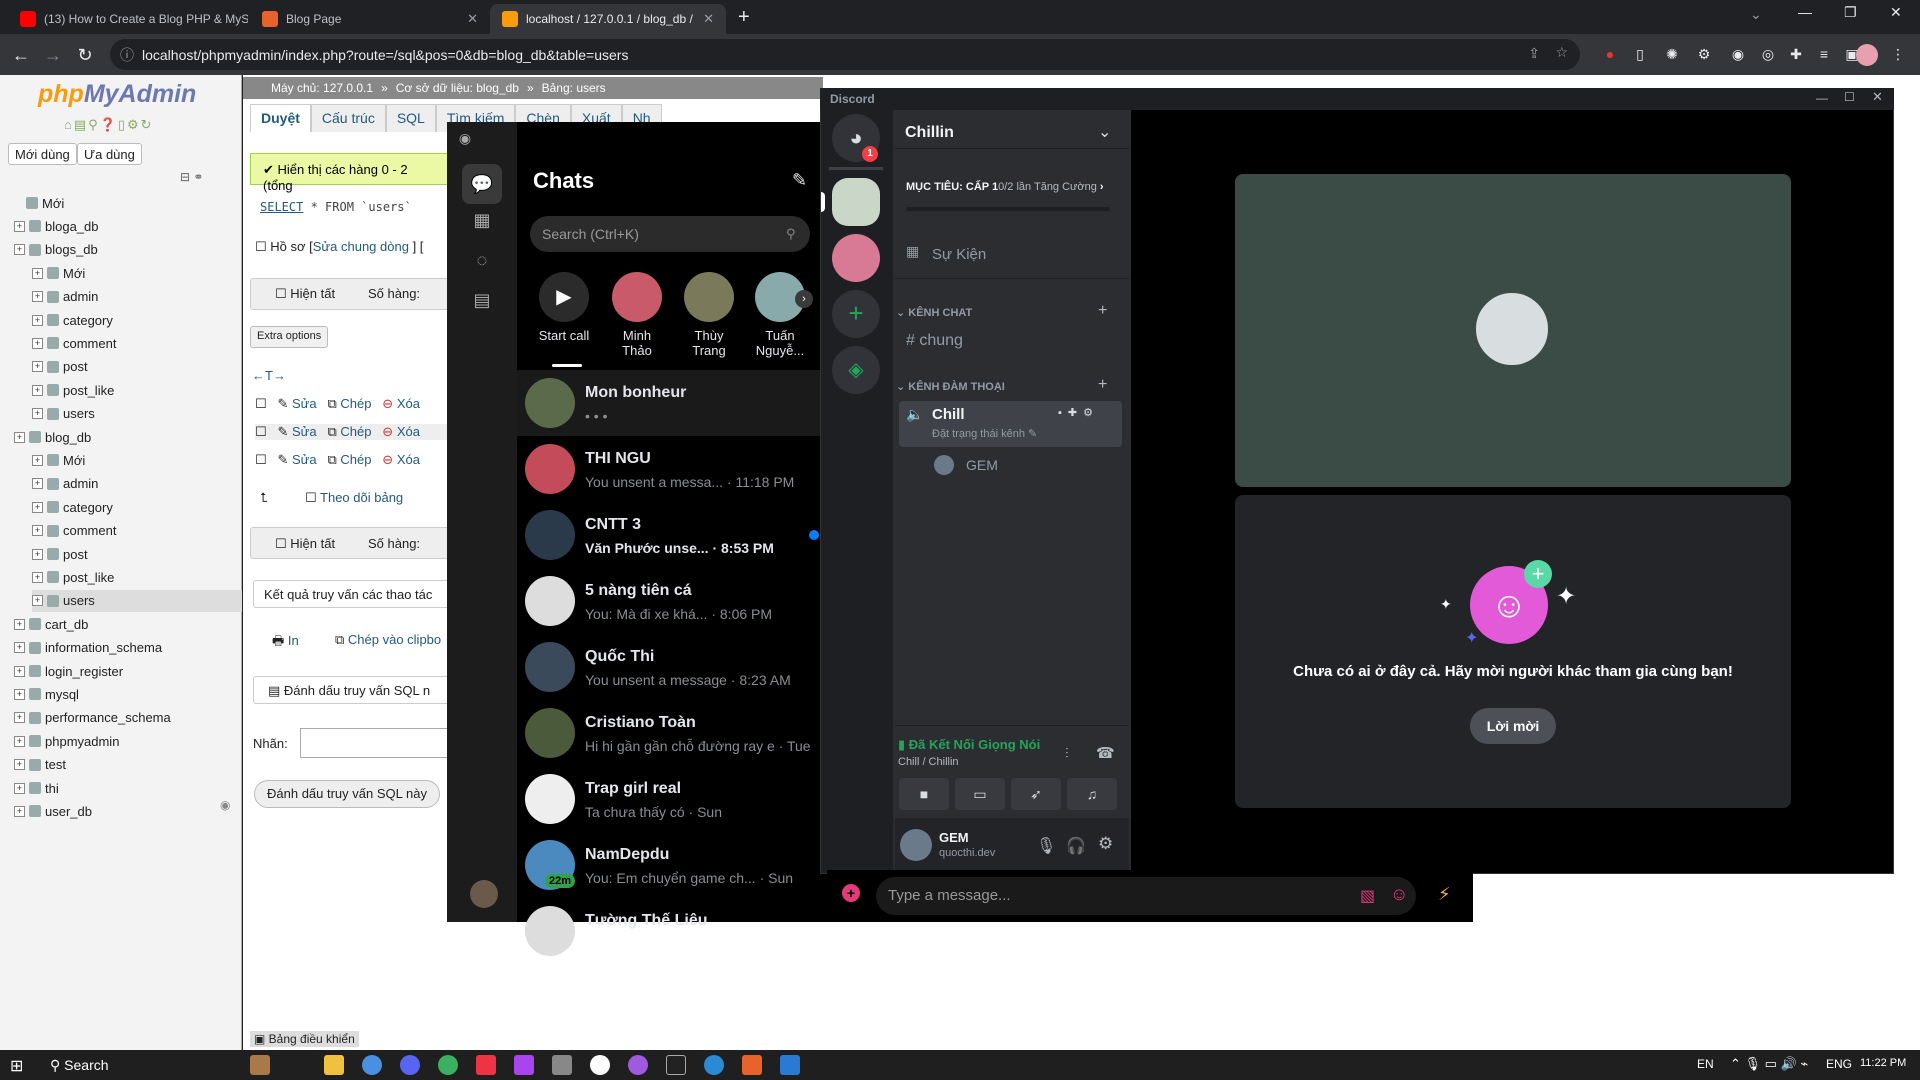 The width and height of the screenshot is (1920, 1080). Describe the element at coordinates (370, 19) in the screenshot. I see `tab-blog-page: Blog Page ✕` at that location.